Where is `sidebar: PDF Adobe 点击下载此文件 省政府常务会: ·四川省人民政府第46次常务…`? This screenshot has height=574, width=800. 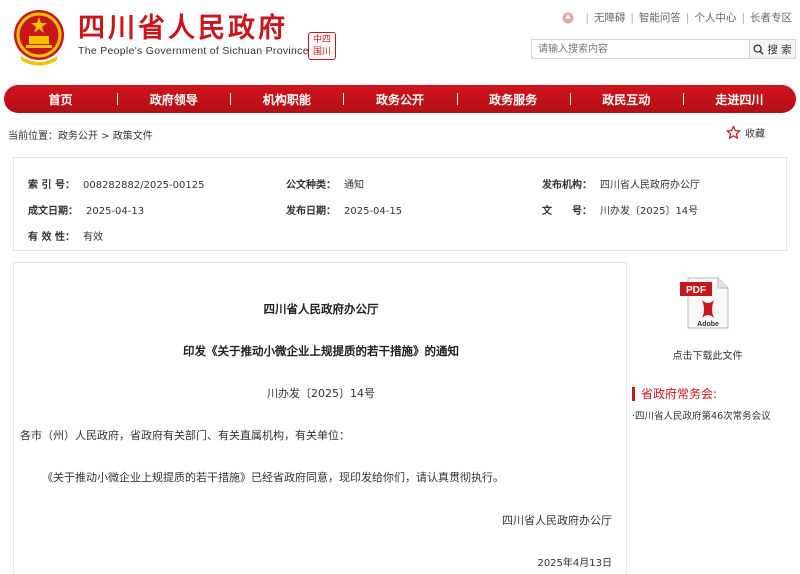
sidebar: PDF Adobe 点击下载此文件 省政府常务会: ·四川省人民政府第46次常务… is located at coordinates (707, 418).